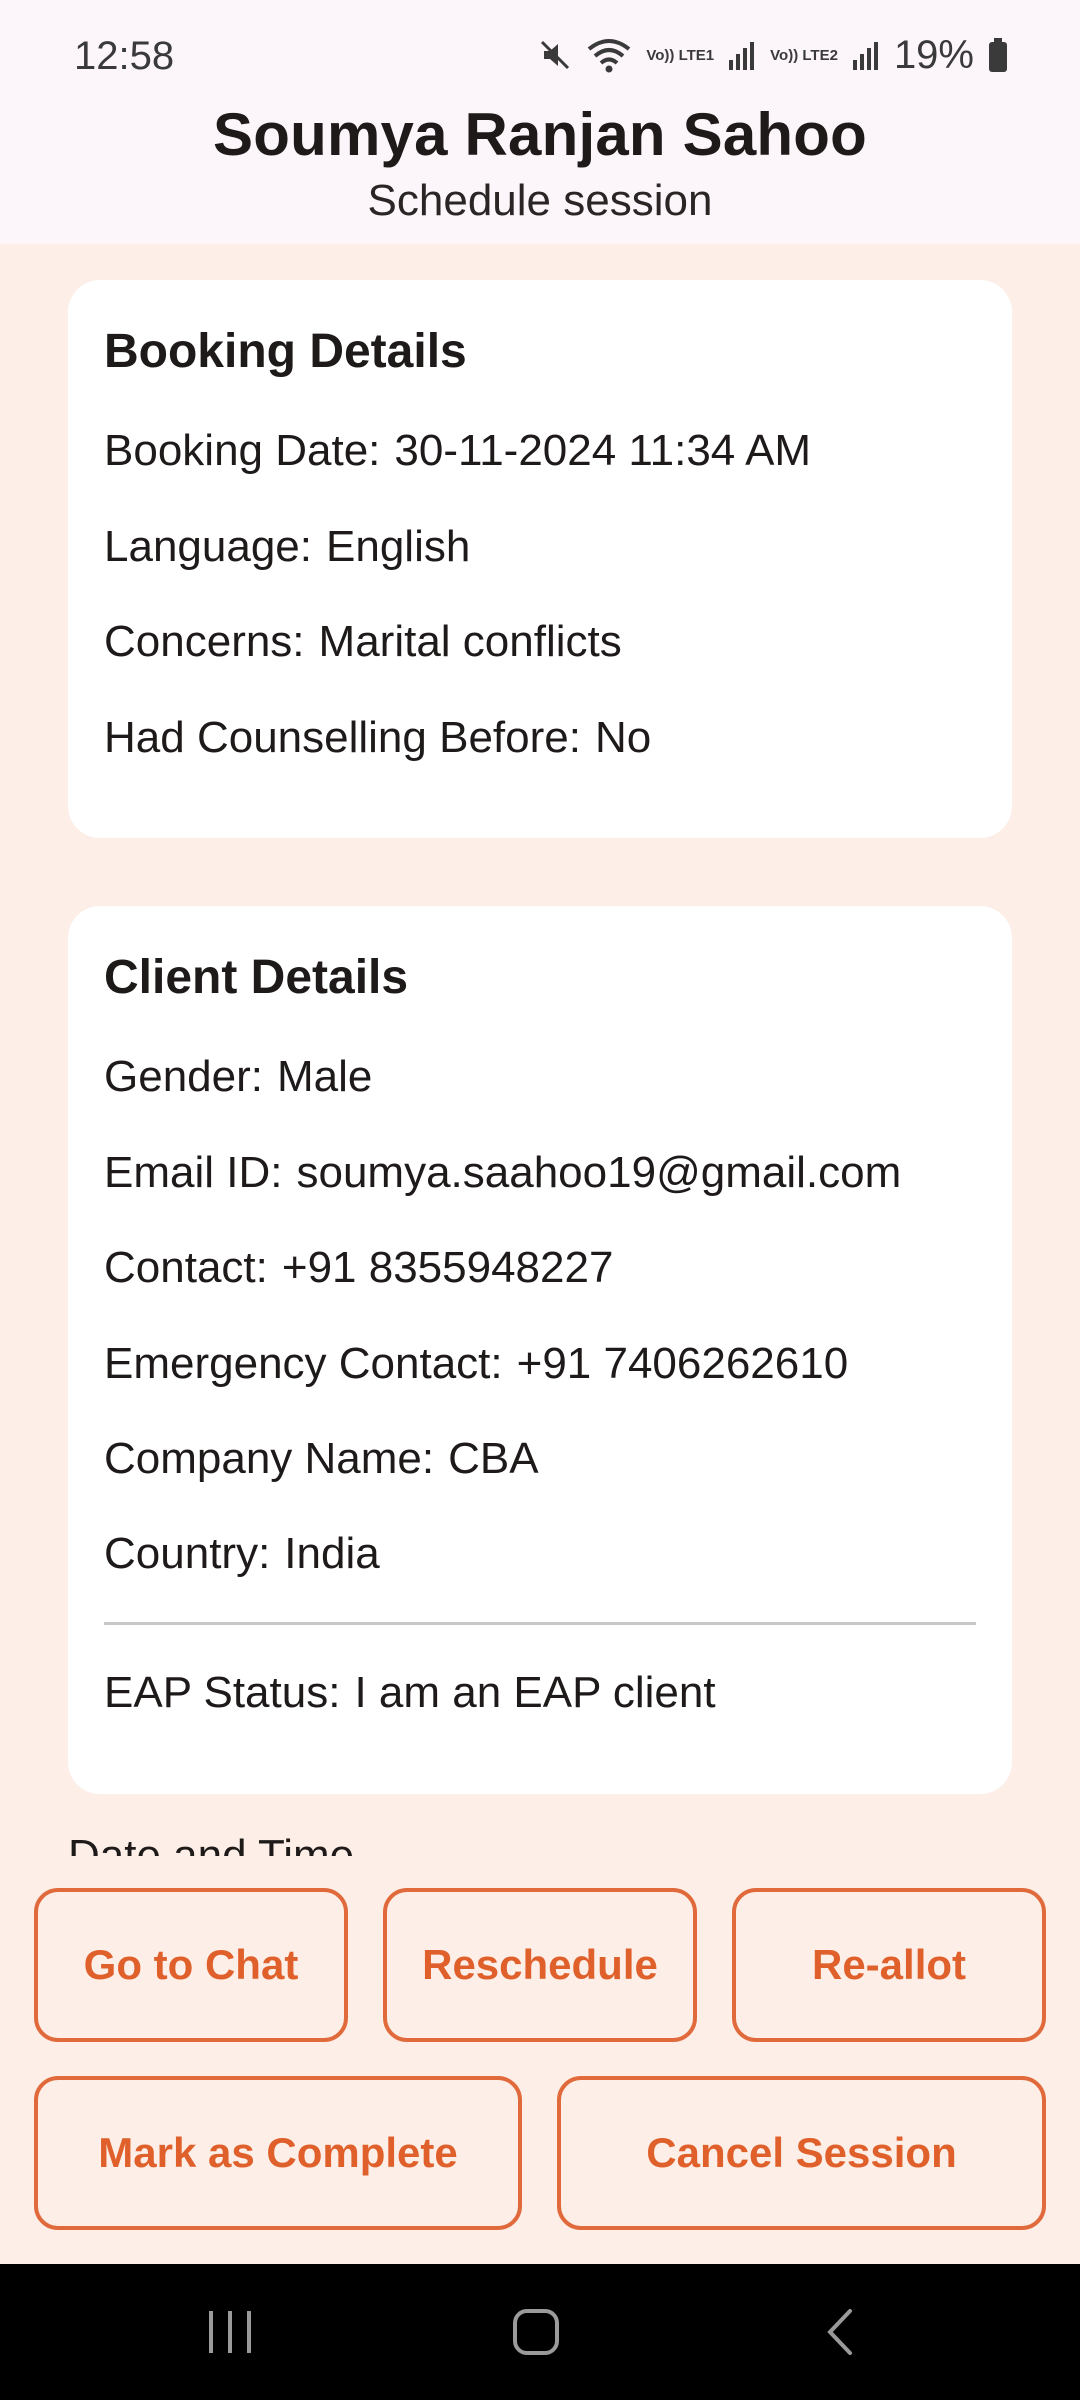 This screenshot has width=1080, height=2400. What do you see at coordinates (840, 2332) in the screenshot?
I see `back-icon` at bounding box center [840, 2332].